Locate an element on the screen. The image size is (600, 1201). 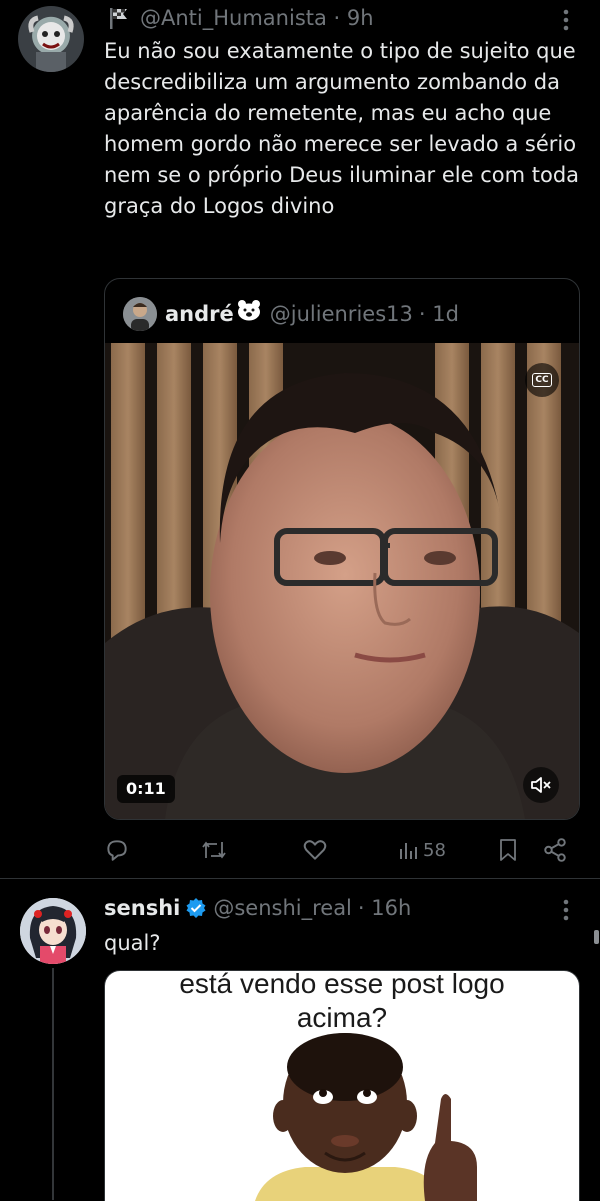
quoted-author-name: andré is located at coordinates (199, 314).